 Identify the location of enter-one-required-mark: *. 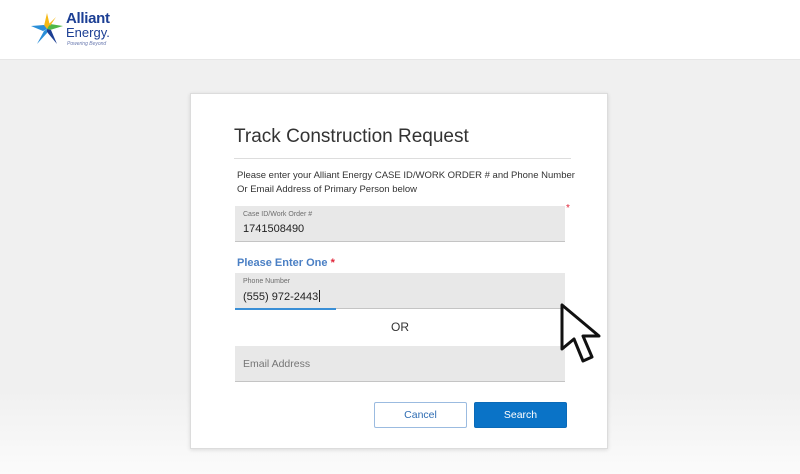
(332, 263).